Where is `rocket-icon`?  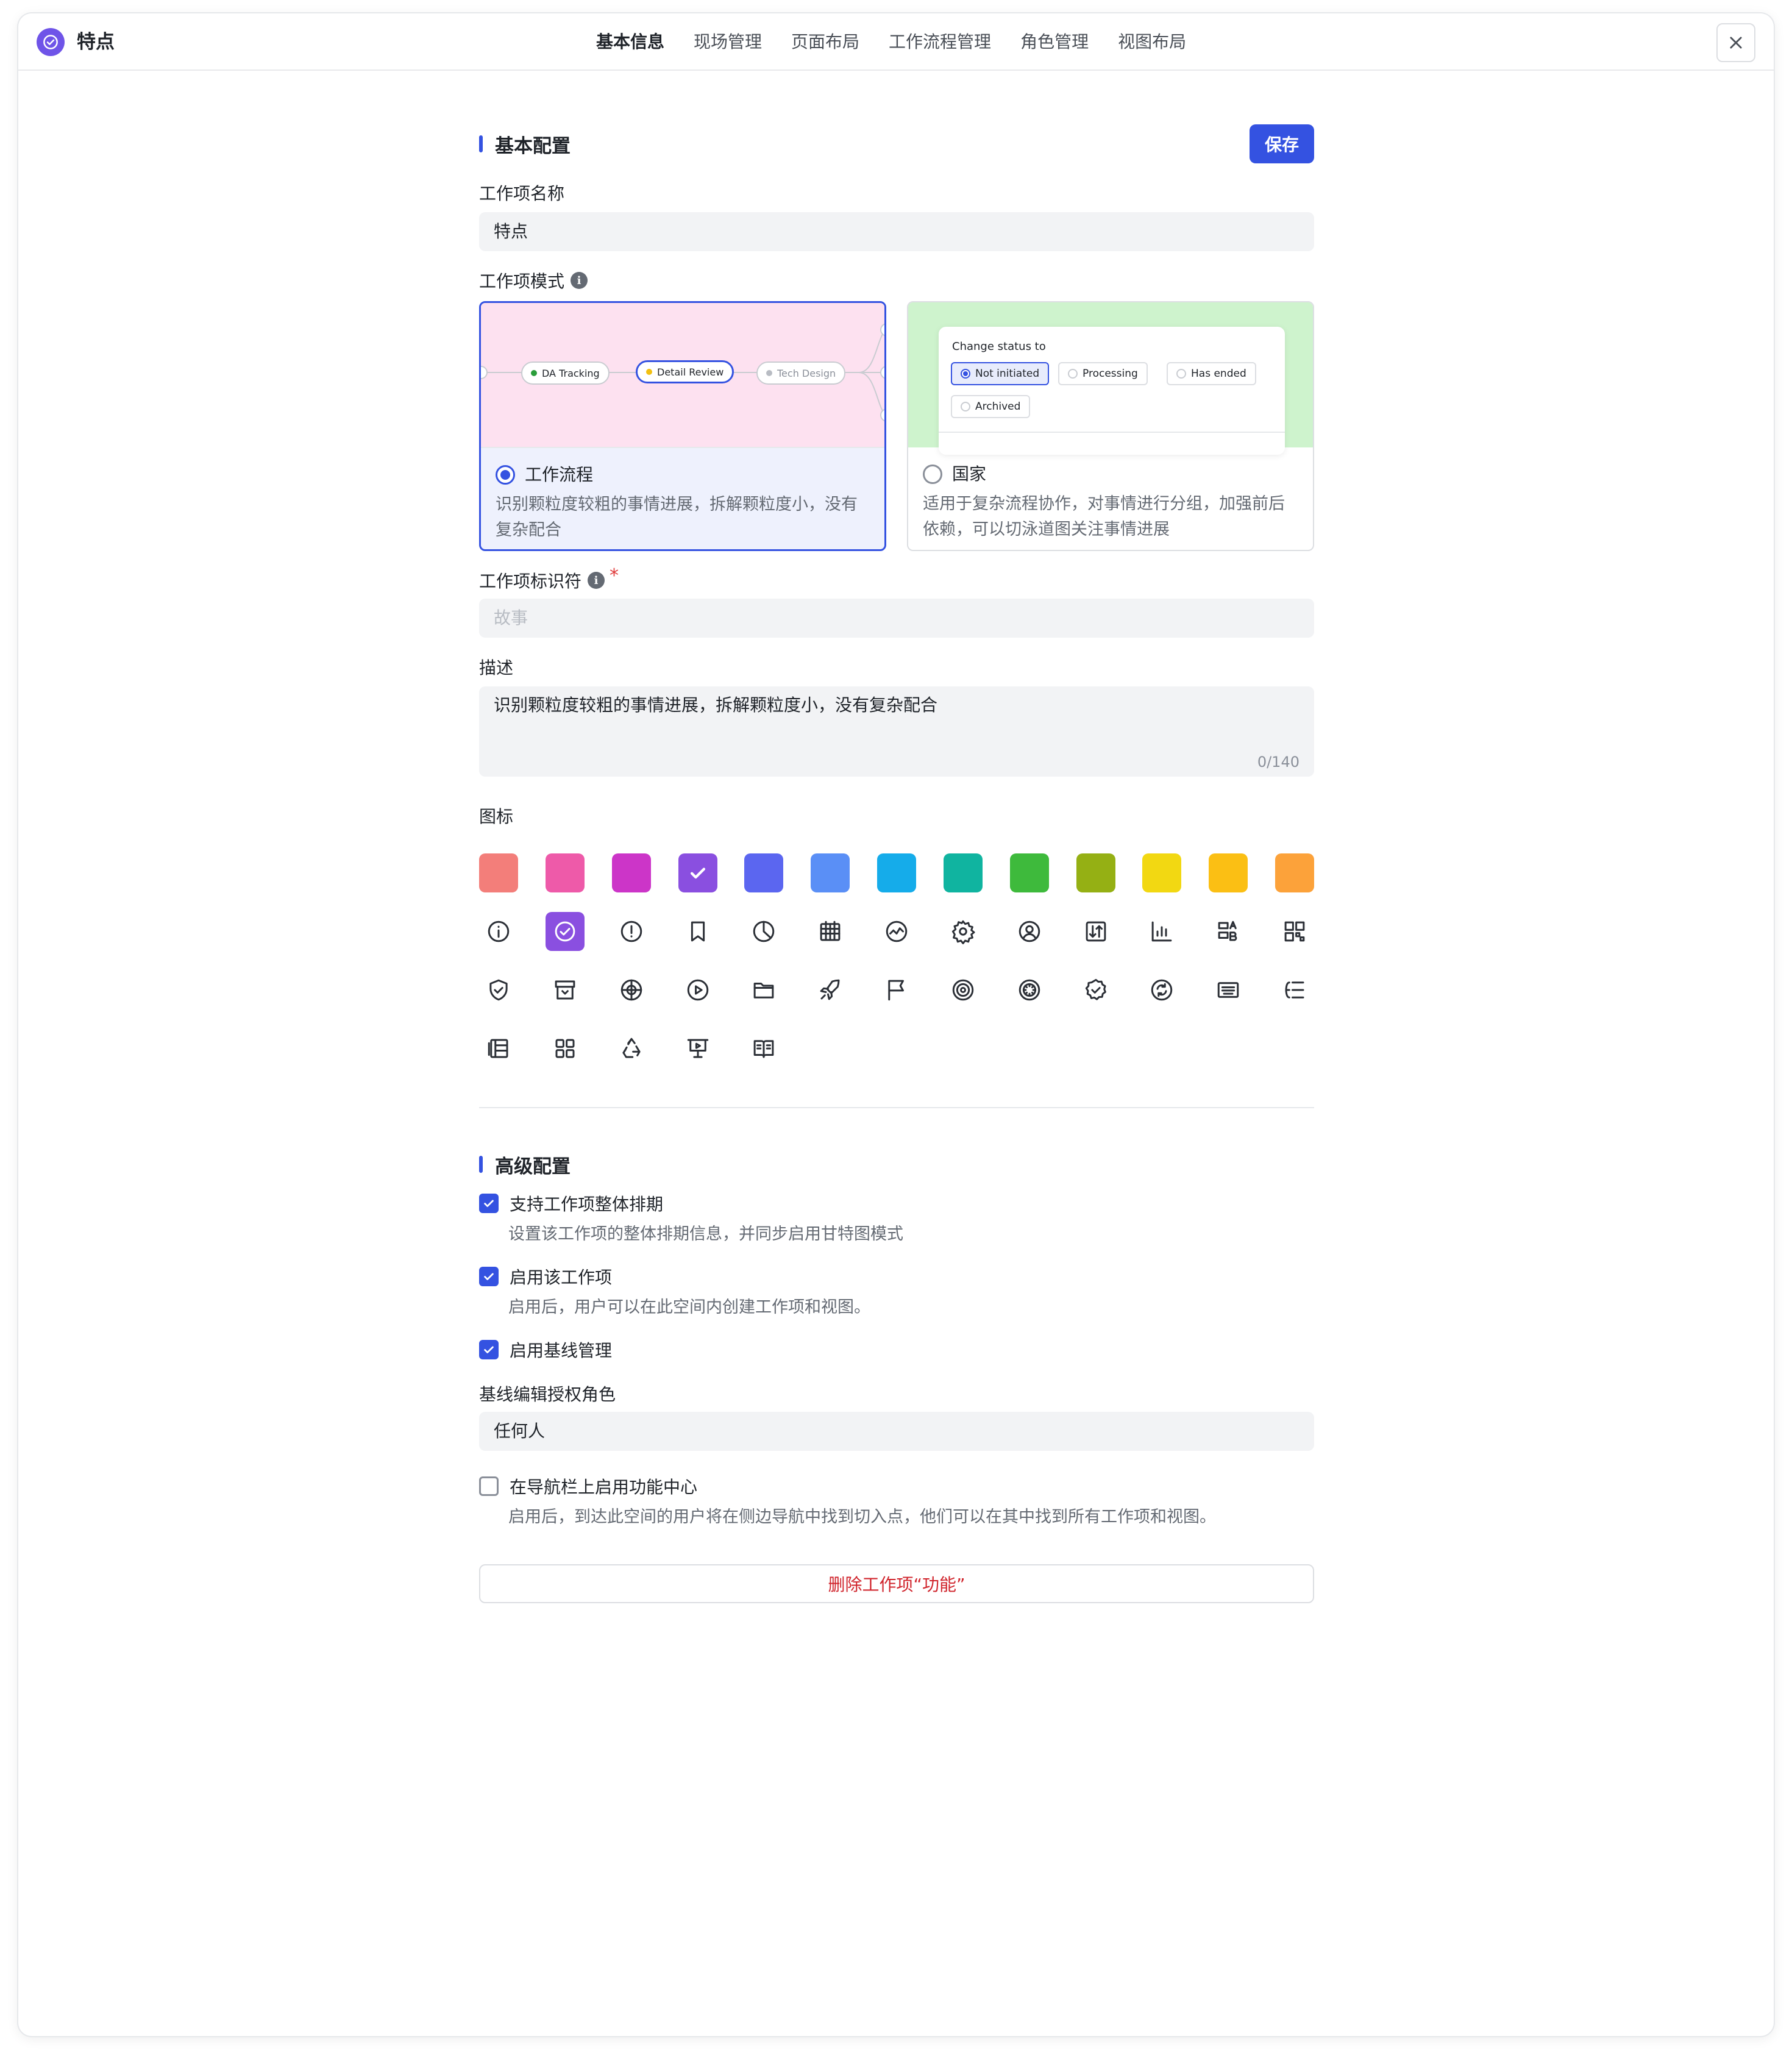 rocket-icon is located at coordinates (830, 990).